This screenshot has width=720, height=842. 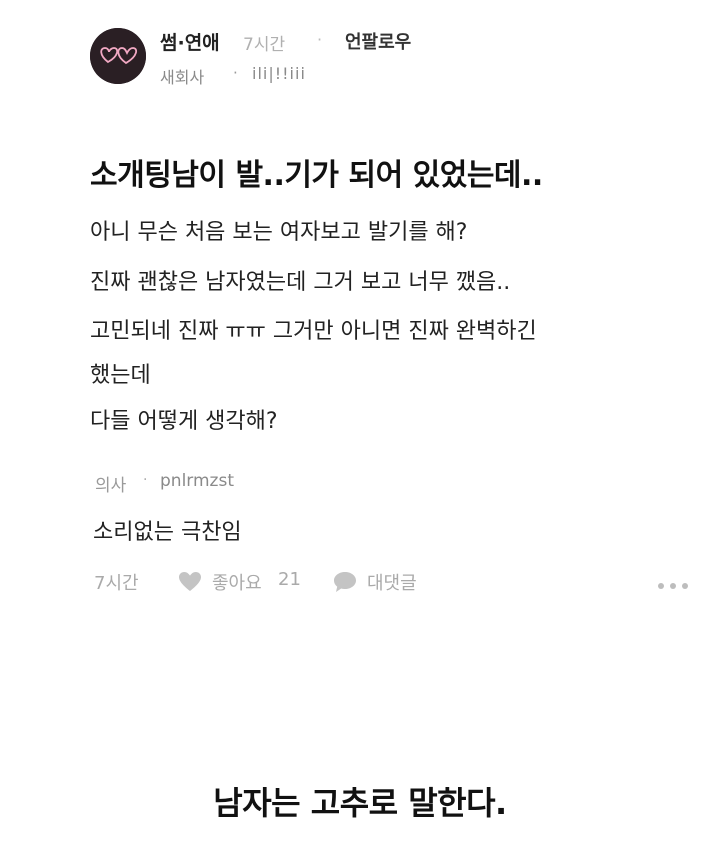 I want to click on post-time: 7시간, so click(x=264, y=45).